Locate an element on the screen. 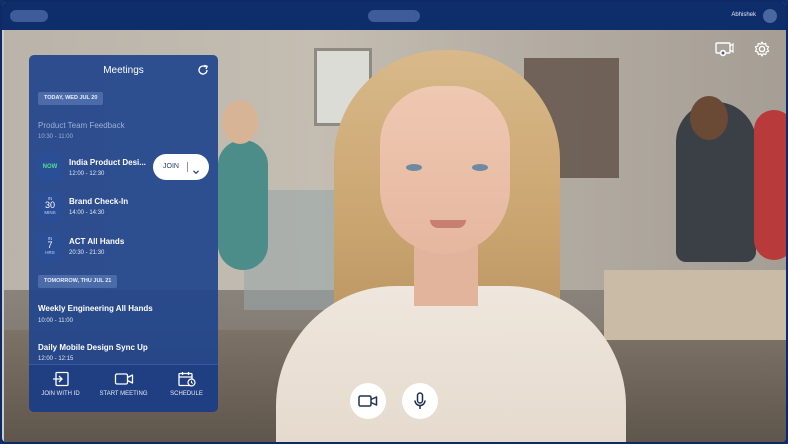 The width and height of the screenshot is (788, 444). participant-mouth is located at coordinates (448, 224).